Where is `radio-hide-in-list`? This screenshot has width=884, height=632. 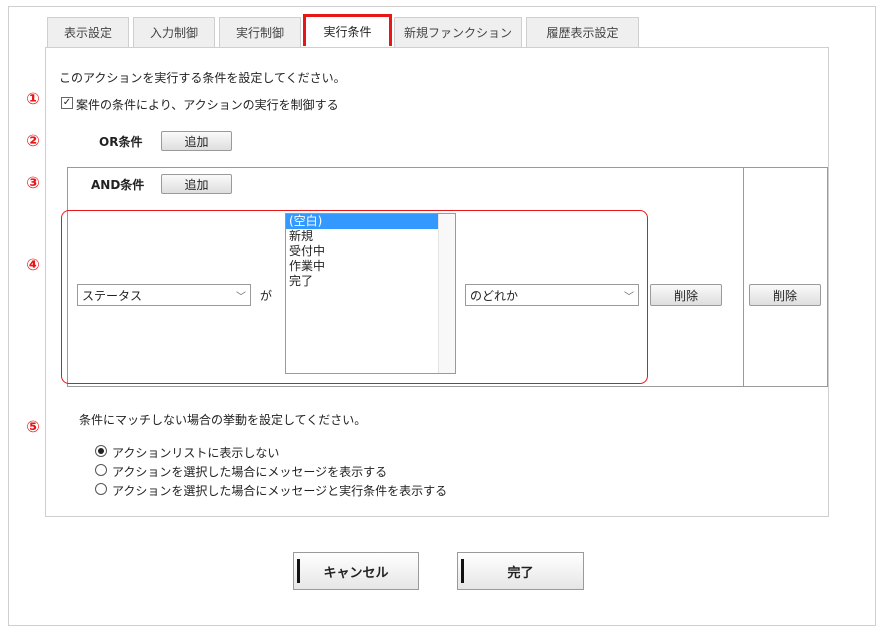 radio-hide-in-list is located at coordinates (101, 451).